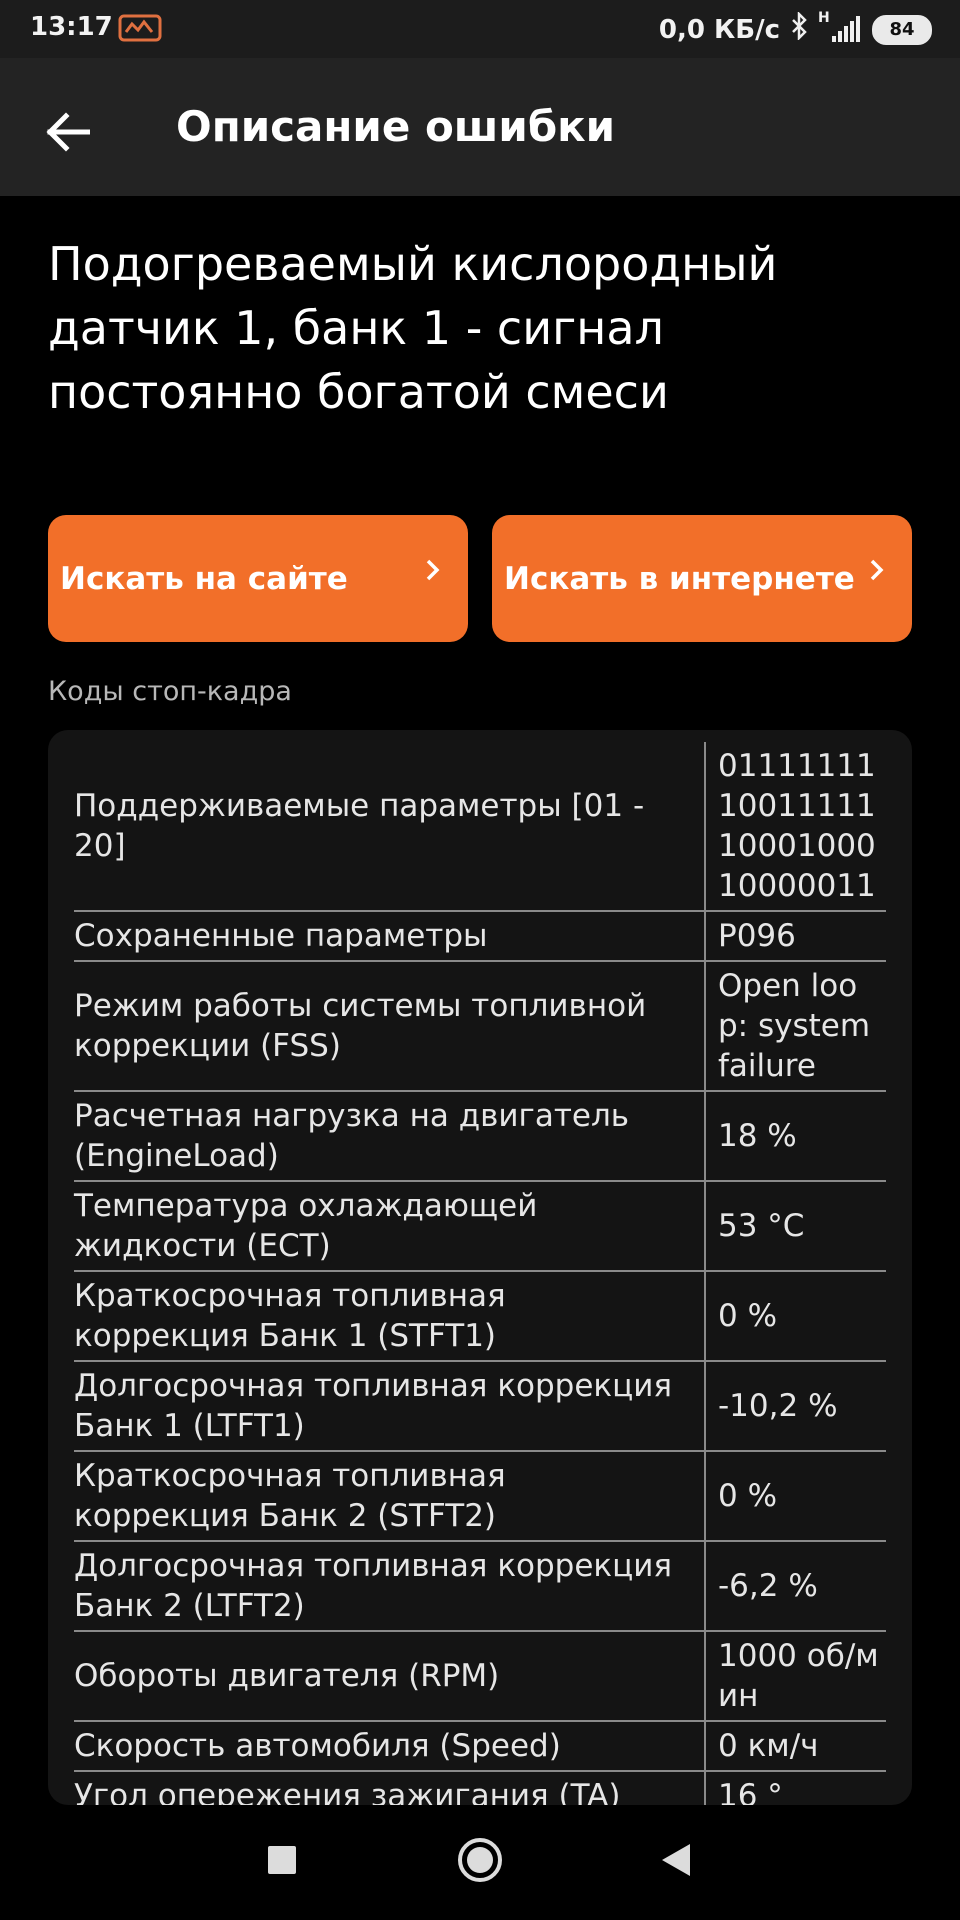 The image size is (960, 1920). What do you see at coordinates (389, 827) in the screenshot?
I see `param-name: Поддерживаемые параметры [01 - 20]` at bounding box center [389, 827].